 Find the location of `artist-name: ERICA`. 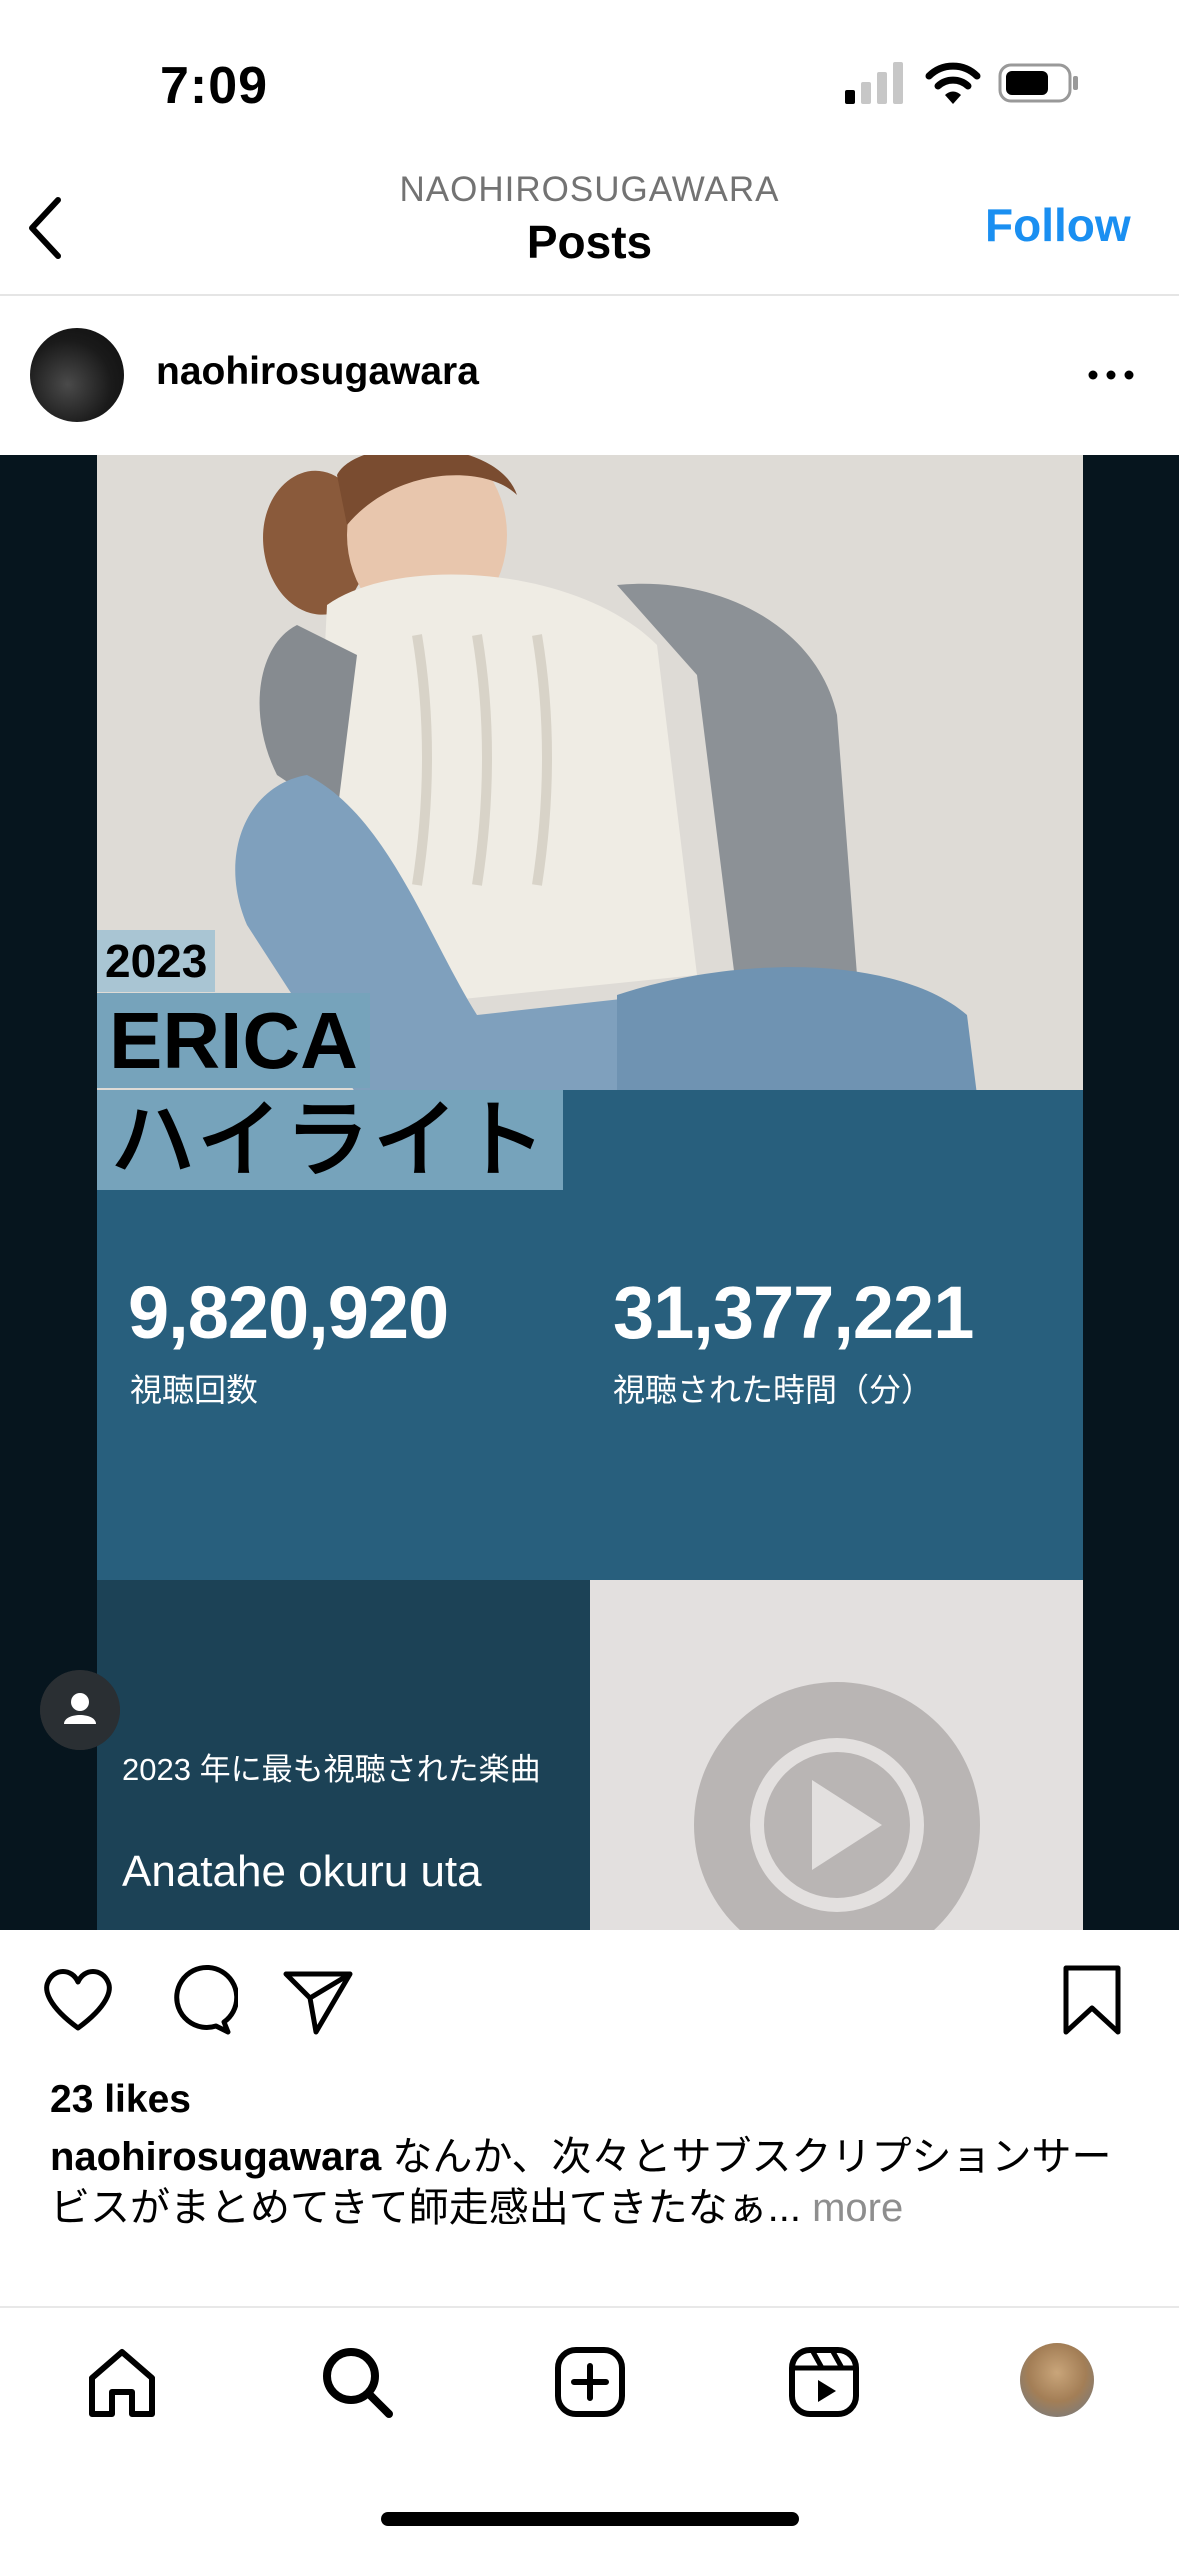

artist-name: ERICA is located at coordinates (233, 1040).